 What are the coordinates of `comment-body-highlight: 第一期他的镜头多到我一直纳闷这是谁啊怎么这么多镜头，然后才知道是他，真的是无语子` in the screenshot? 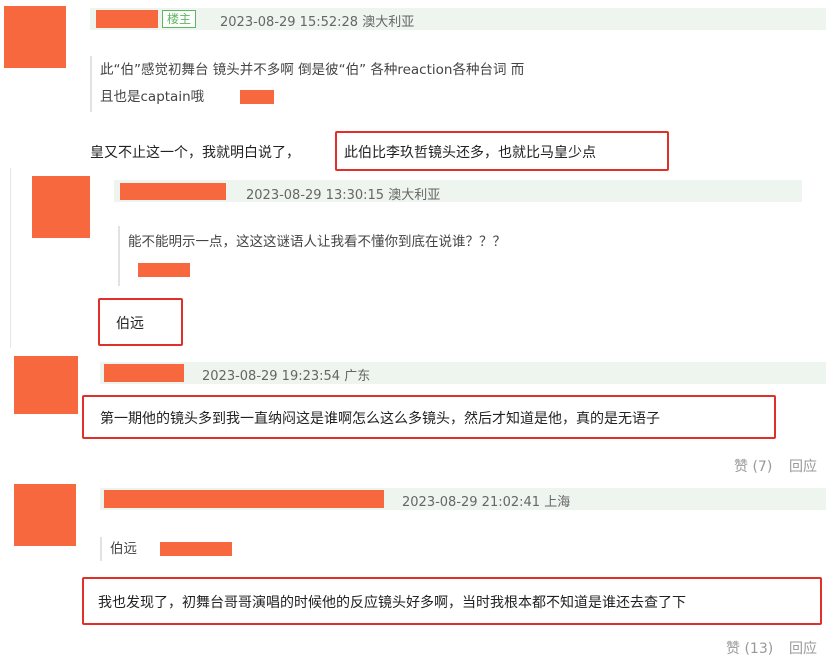 It's located at (380, 419).